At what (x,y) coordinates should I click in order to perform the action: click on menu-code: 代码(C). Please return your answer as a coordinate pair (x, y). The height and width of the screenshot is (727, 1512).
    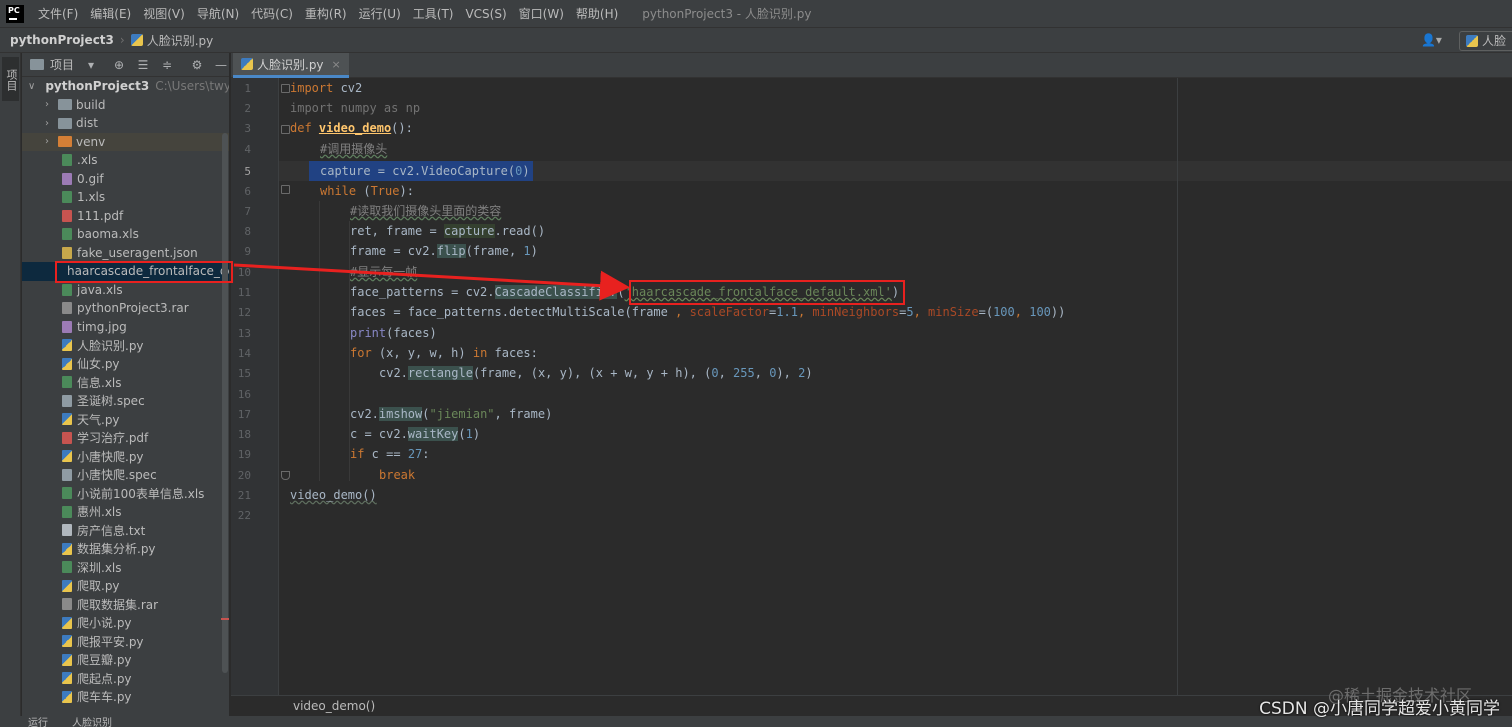
    Looking at the image, I should click on (272, 14).